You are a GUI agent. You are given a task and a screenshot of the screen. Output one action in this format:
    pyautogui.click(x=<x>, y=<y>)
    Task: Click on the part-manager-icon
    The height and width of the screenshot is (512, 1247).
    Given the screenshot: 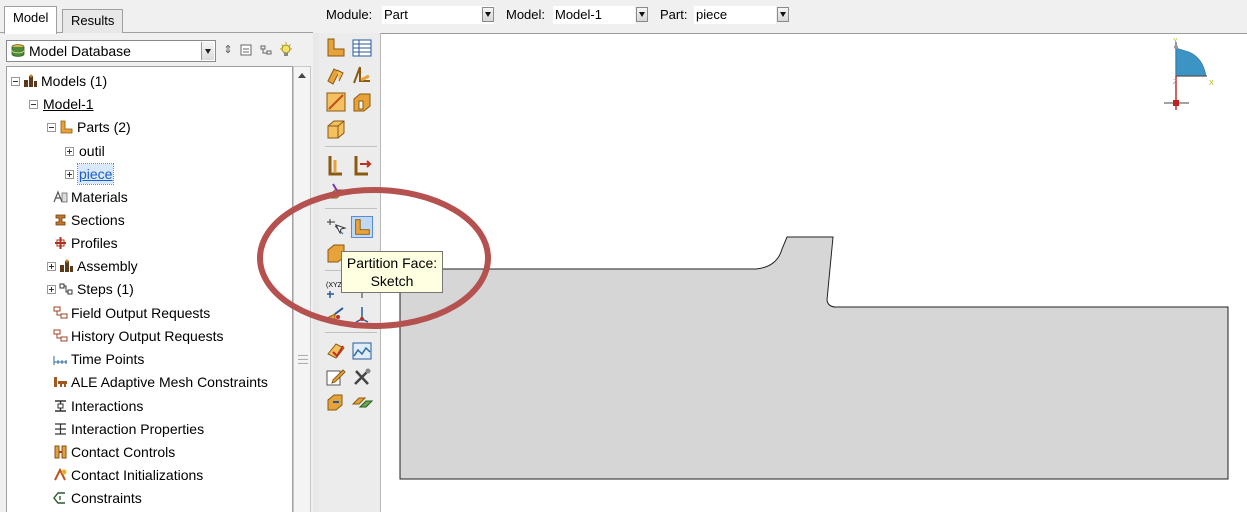 What is the action you would take?
    pyautogui.click(x=362, y=48)
    